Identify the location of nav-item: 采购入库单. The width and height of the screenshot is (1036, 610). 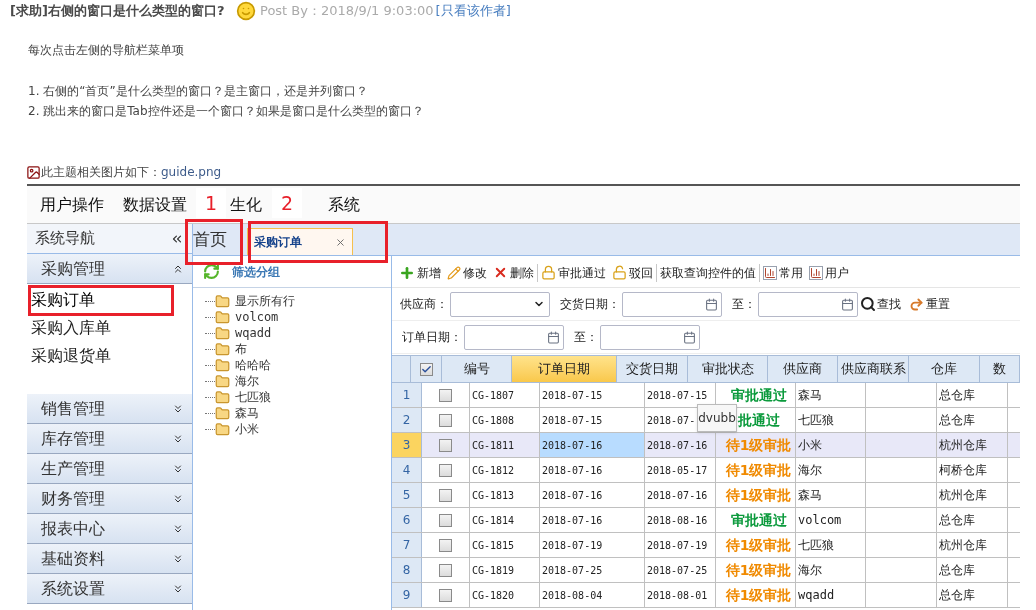
(109, 328).